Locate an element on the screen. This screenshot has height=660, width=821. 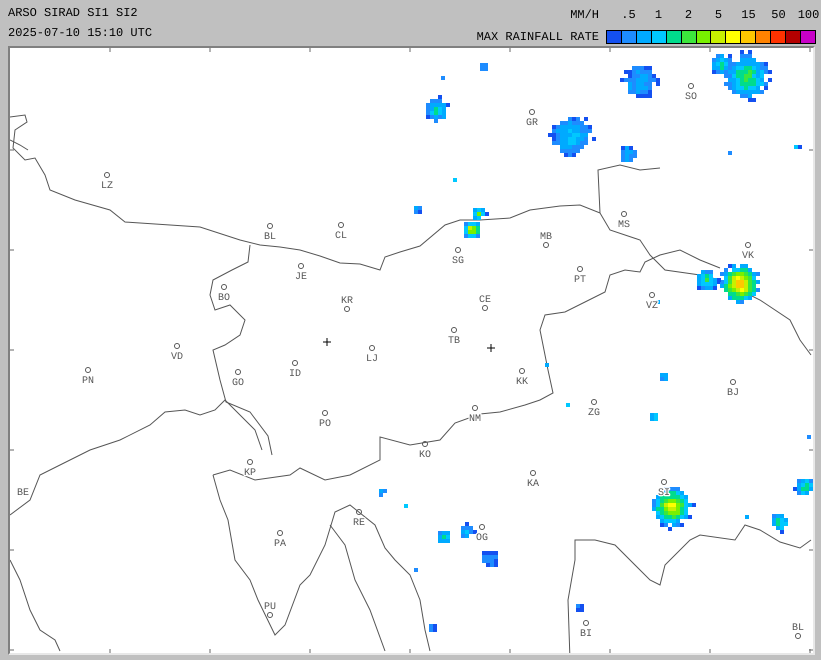
scale-tick-label: 100 is located at coordinates (809, 15).